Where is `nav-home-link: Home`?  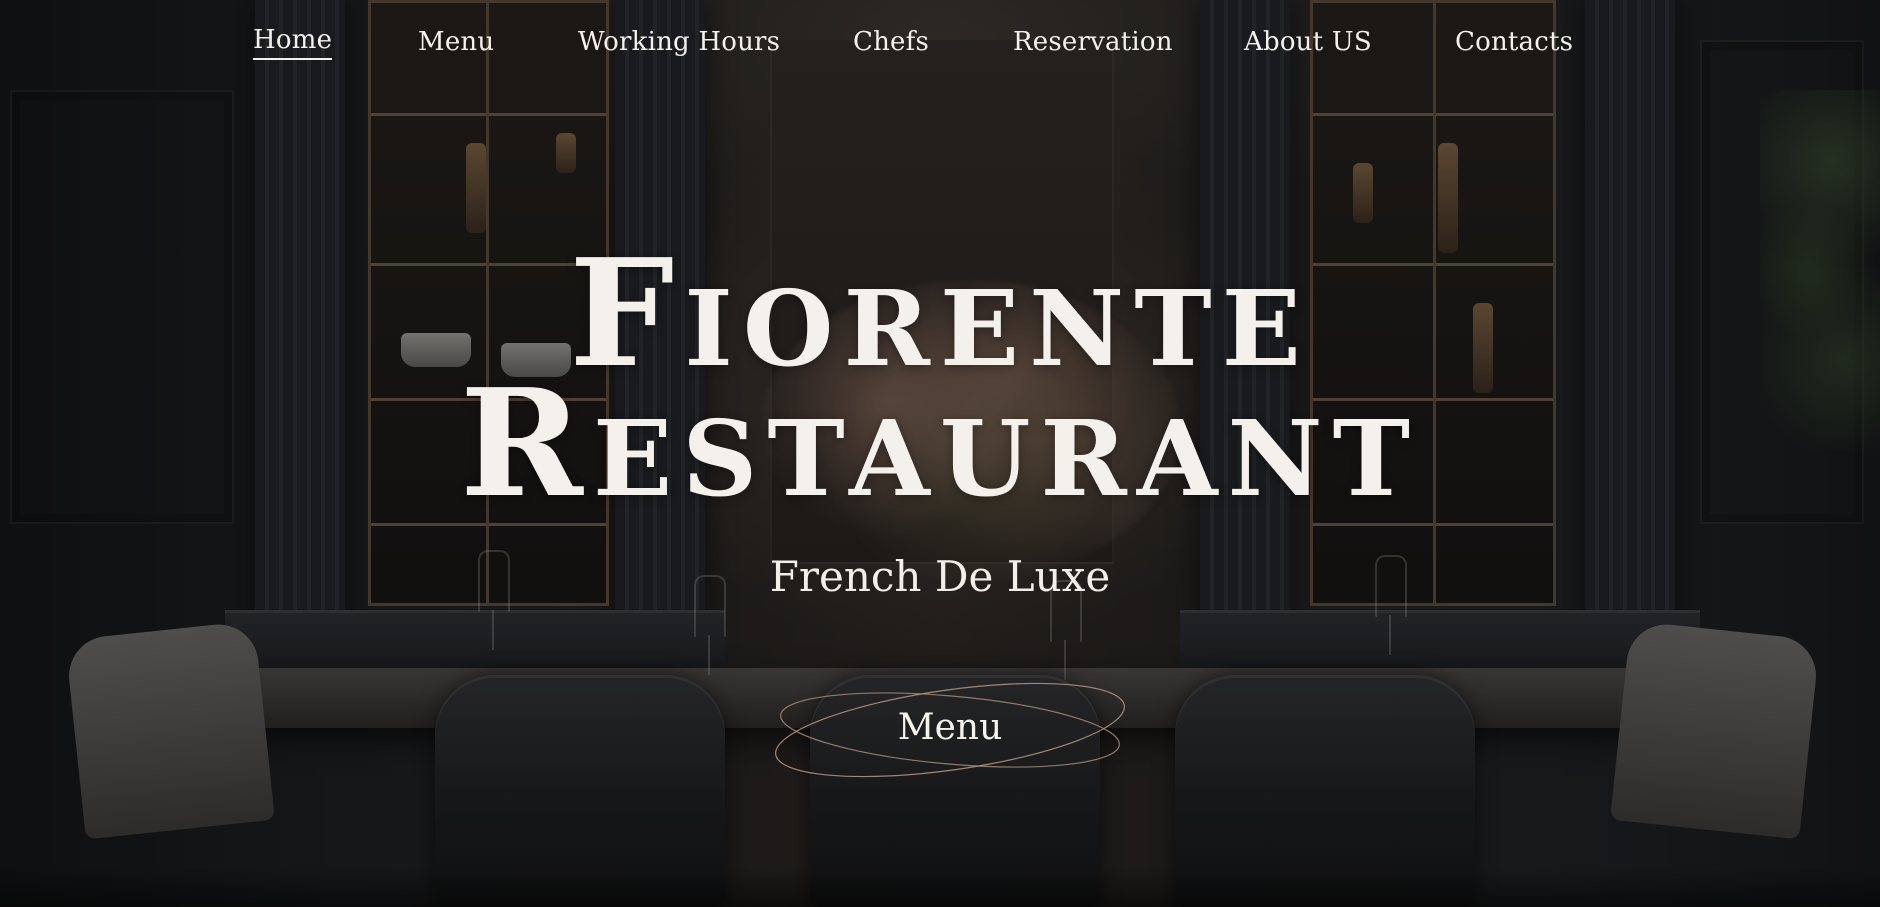
nav-home-link: Home is located at coordinates (293, 41).